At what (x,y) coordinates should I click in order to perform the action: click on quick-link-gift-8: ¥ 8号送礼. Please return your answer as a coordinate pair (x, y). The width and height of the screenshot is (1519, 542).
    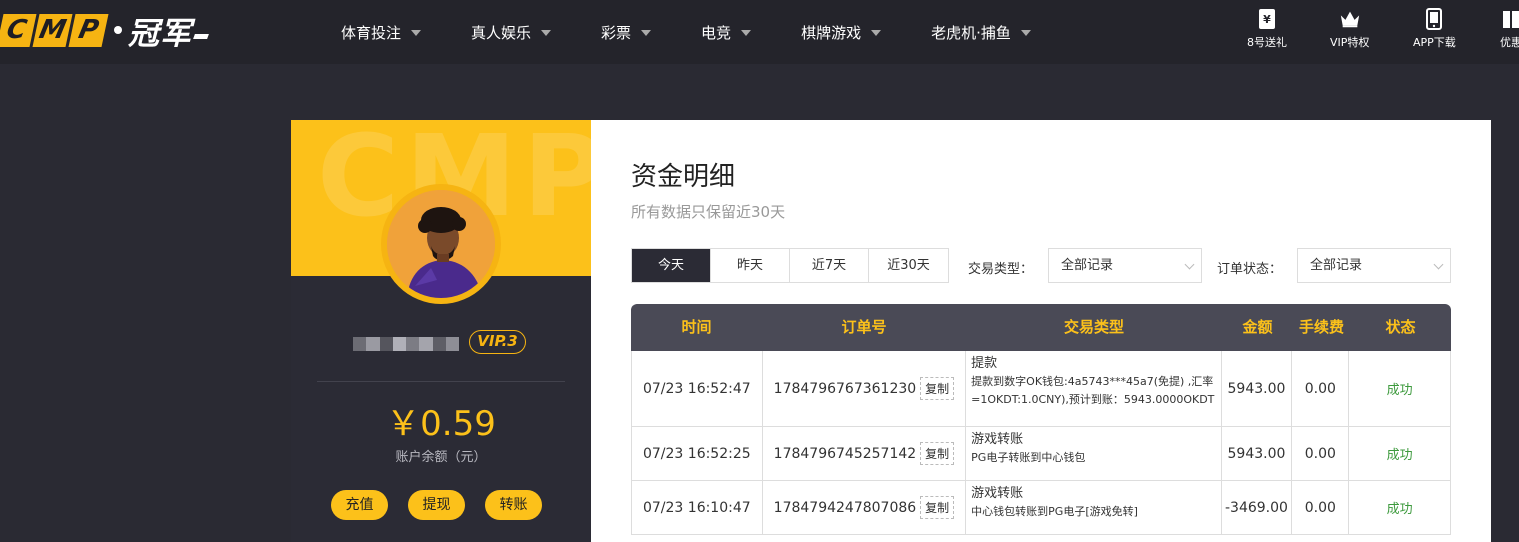
    Looking at the image, I should click on (1267, 29).